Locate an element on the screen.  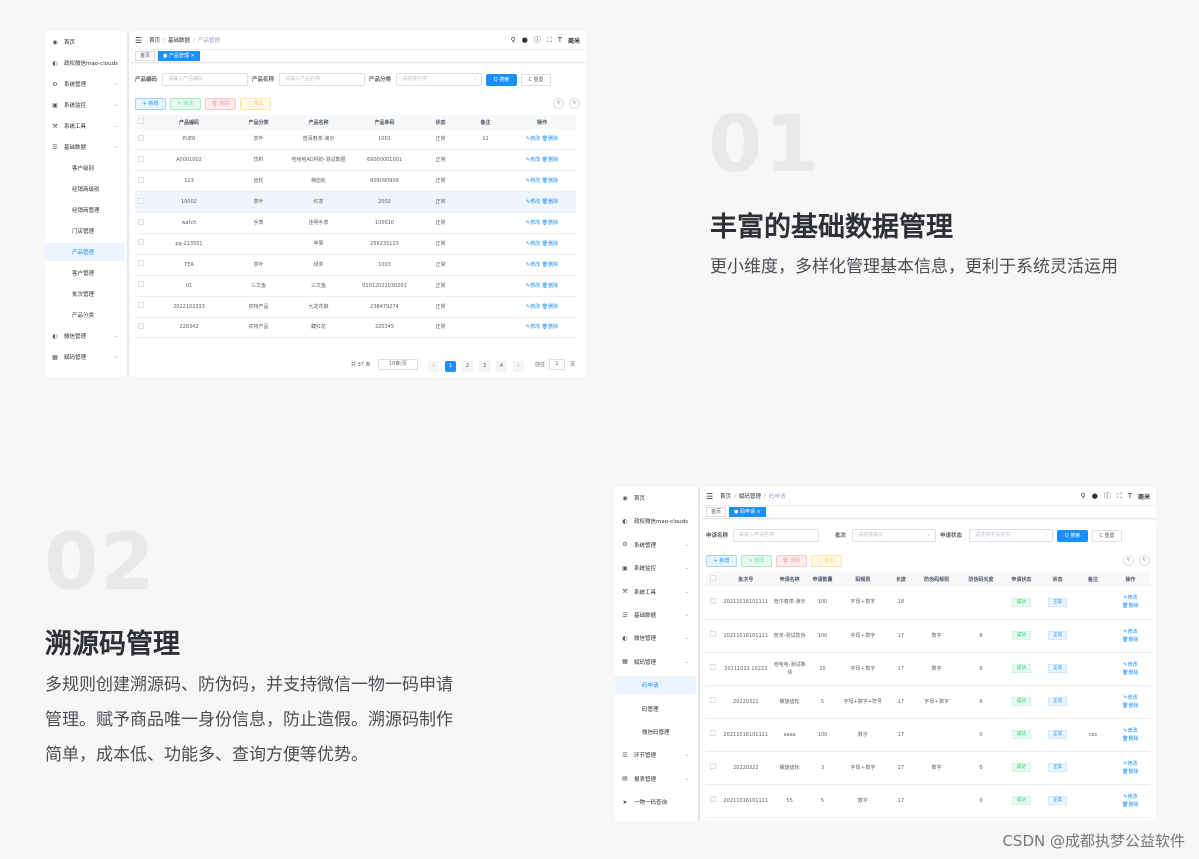
apply-name-input: 请输入申请名称 is located at coordinates (776, 535).